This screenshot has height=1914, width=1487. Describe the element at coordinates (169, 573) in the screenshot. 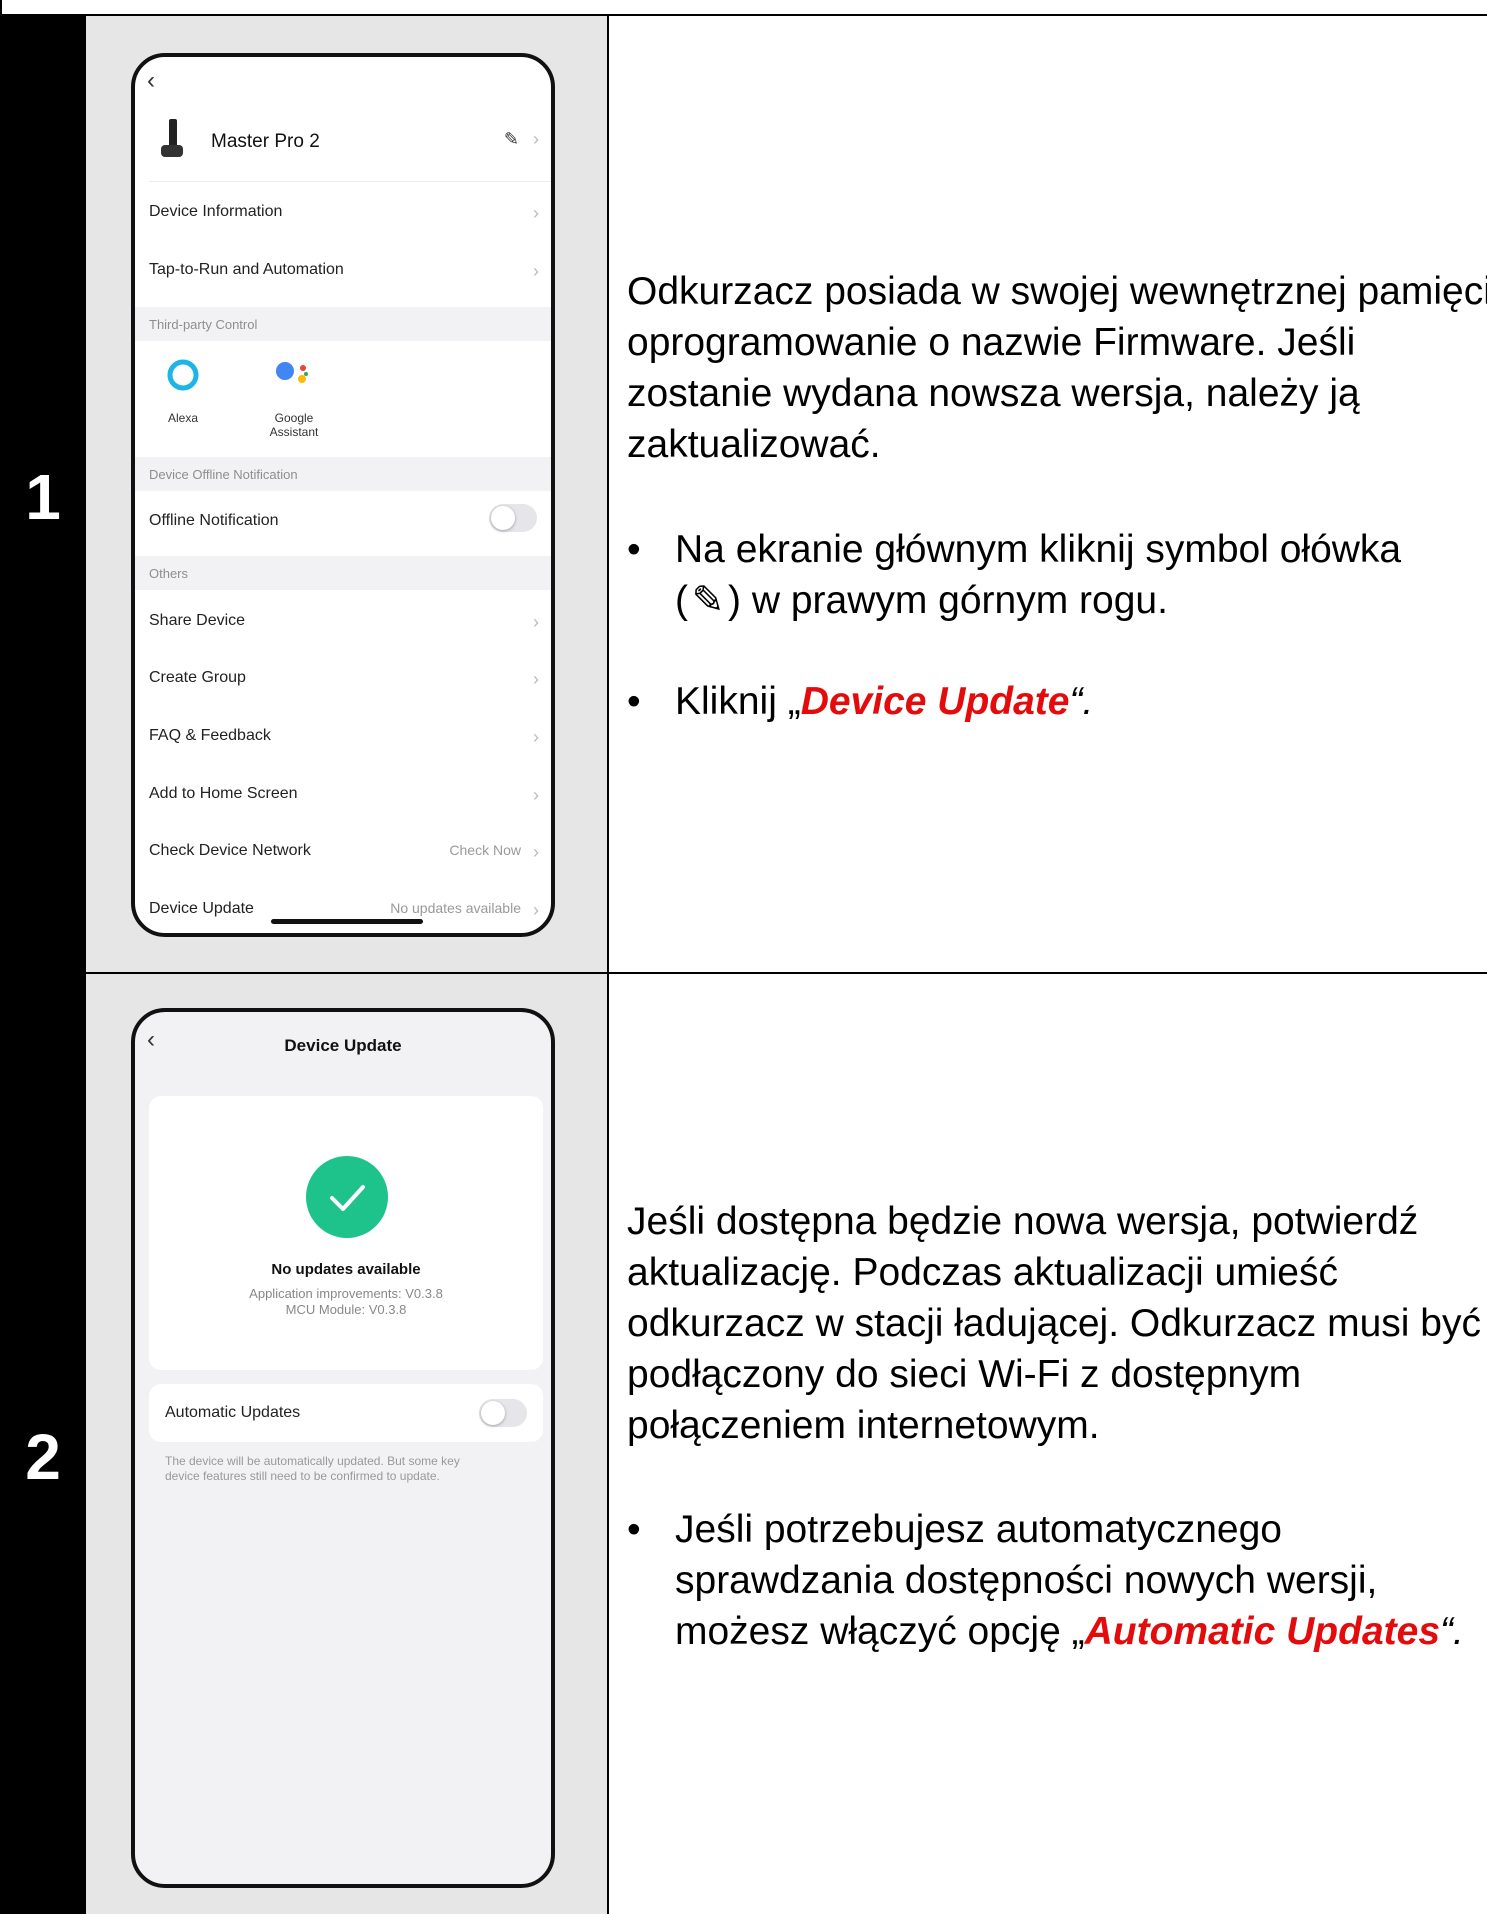

I see `section-label: Others` at that location.